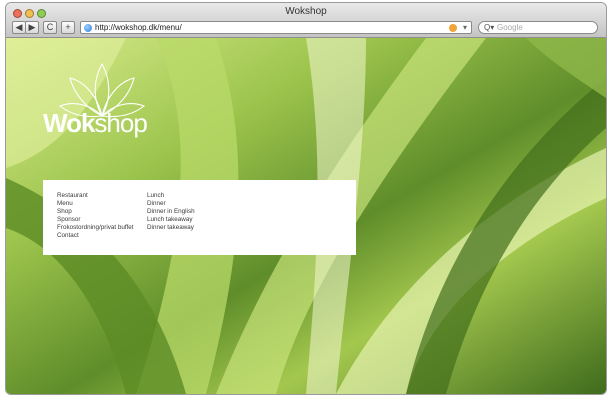 The height and width of the screenshot is (397, 610). What do you see at coordinates (171, 220) in the screenshot?
I see `submenu-item-lunch-takeaway: Lunch takeaway` at bounding box center [171, 220].